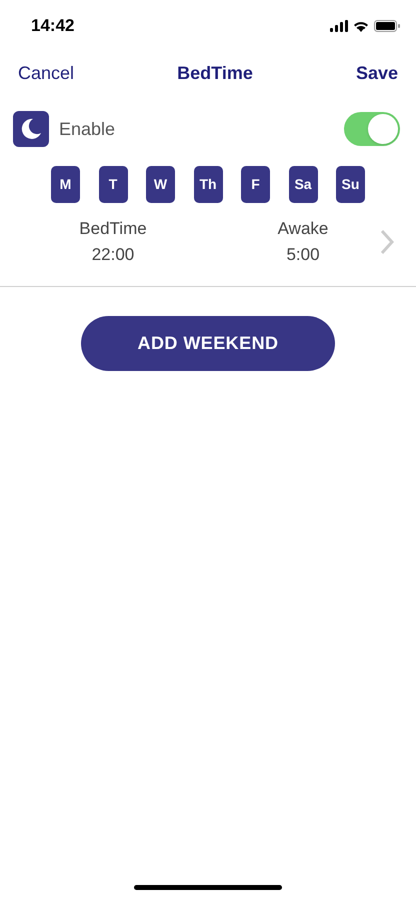 This screenshot has height=900, width=416. Describe the element at coordinates (387, 242) in the screenshot. I see `chevron-right-icon` at that location.